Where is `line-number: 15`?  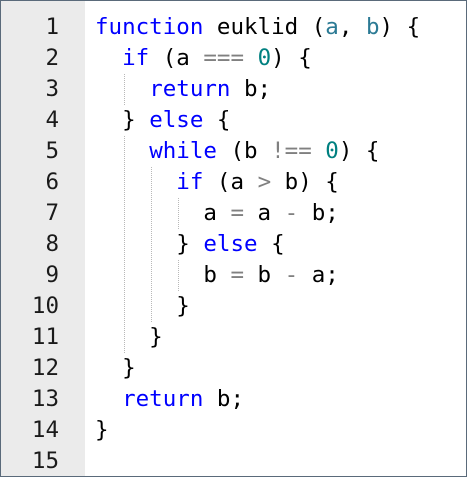 line-number: 15 is located at coordinates (45, 461).